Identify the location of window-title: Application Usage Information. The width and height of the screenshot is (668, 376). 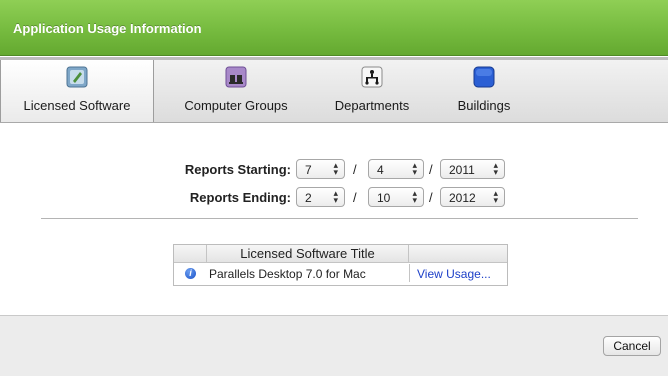
(107, 28).